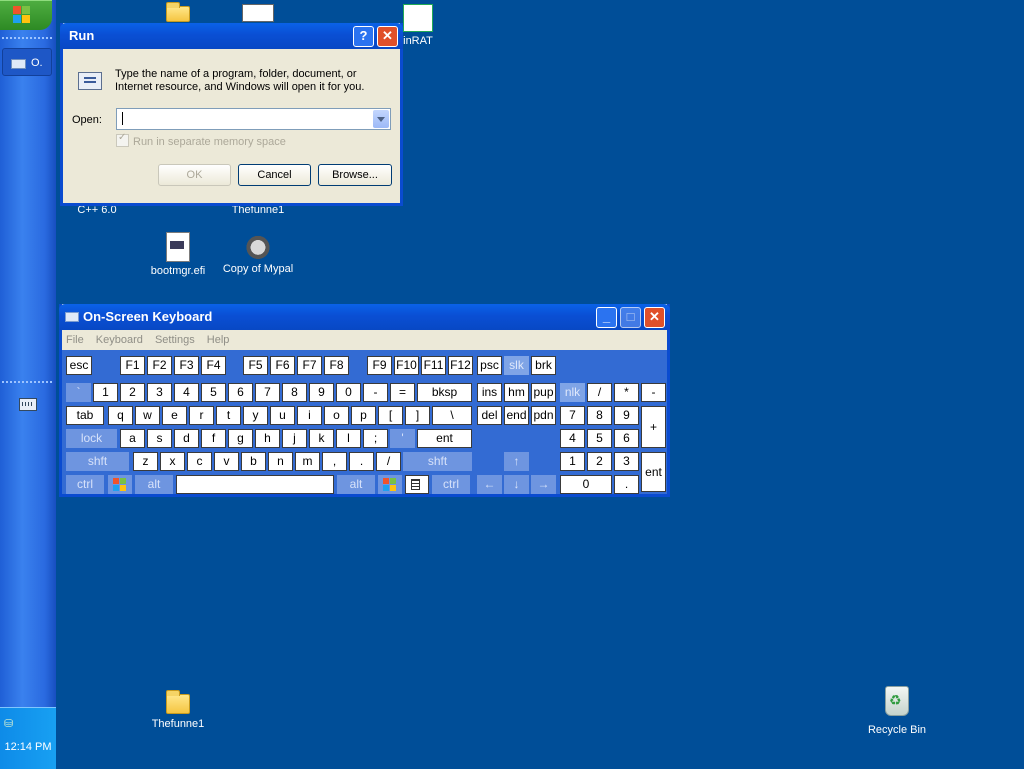 The width and height of the screenshot is (1024, 769). What do you see at coordinates (132, 392) in the screenshot?
I see `key-2: 2` at bounding box center [132, 392].